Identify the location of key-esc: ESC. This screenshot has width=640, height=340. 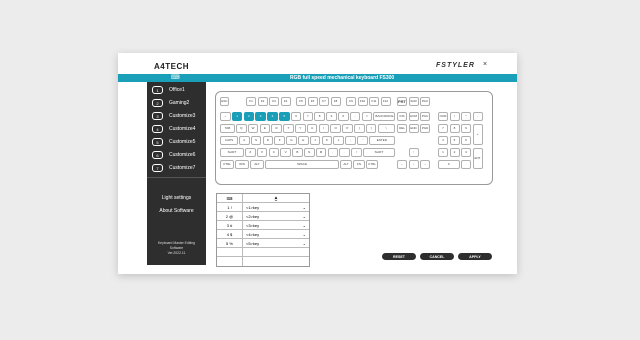
(224, 101).